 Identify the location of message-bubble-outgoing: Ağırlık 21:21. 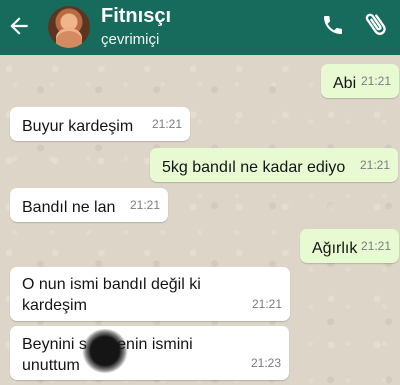
(349, 246).